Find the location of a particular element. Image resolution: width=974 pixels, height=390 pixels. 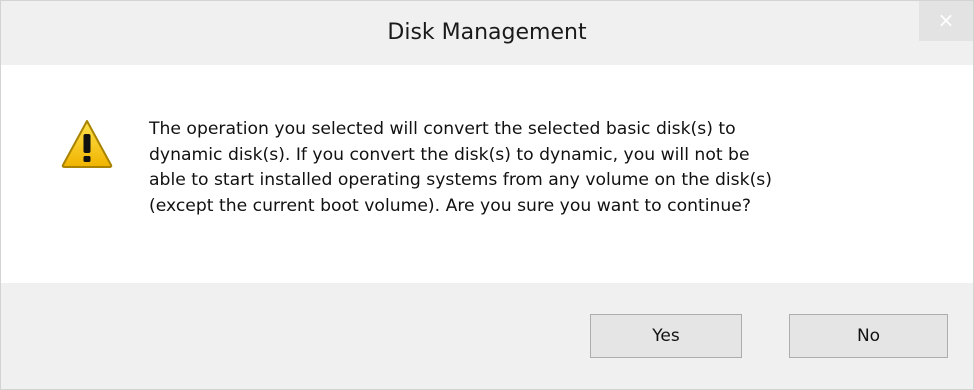

no-button: No is located at coordinates (868, 336).